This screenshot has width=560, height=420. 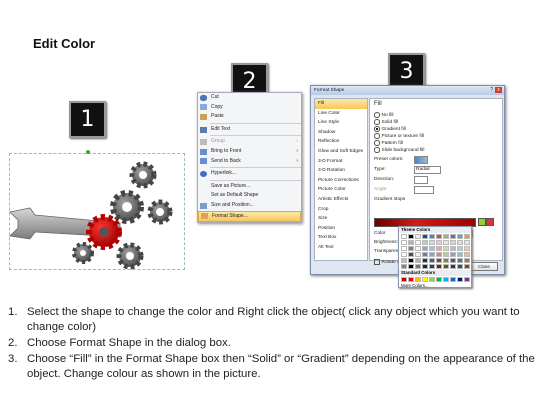 What do you see at coordinates (386, 122) in the screenshot?
I see `fill-option-solid: Solid fill` at bounding box center [386, 122].